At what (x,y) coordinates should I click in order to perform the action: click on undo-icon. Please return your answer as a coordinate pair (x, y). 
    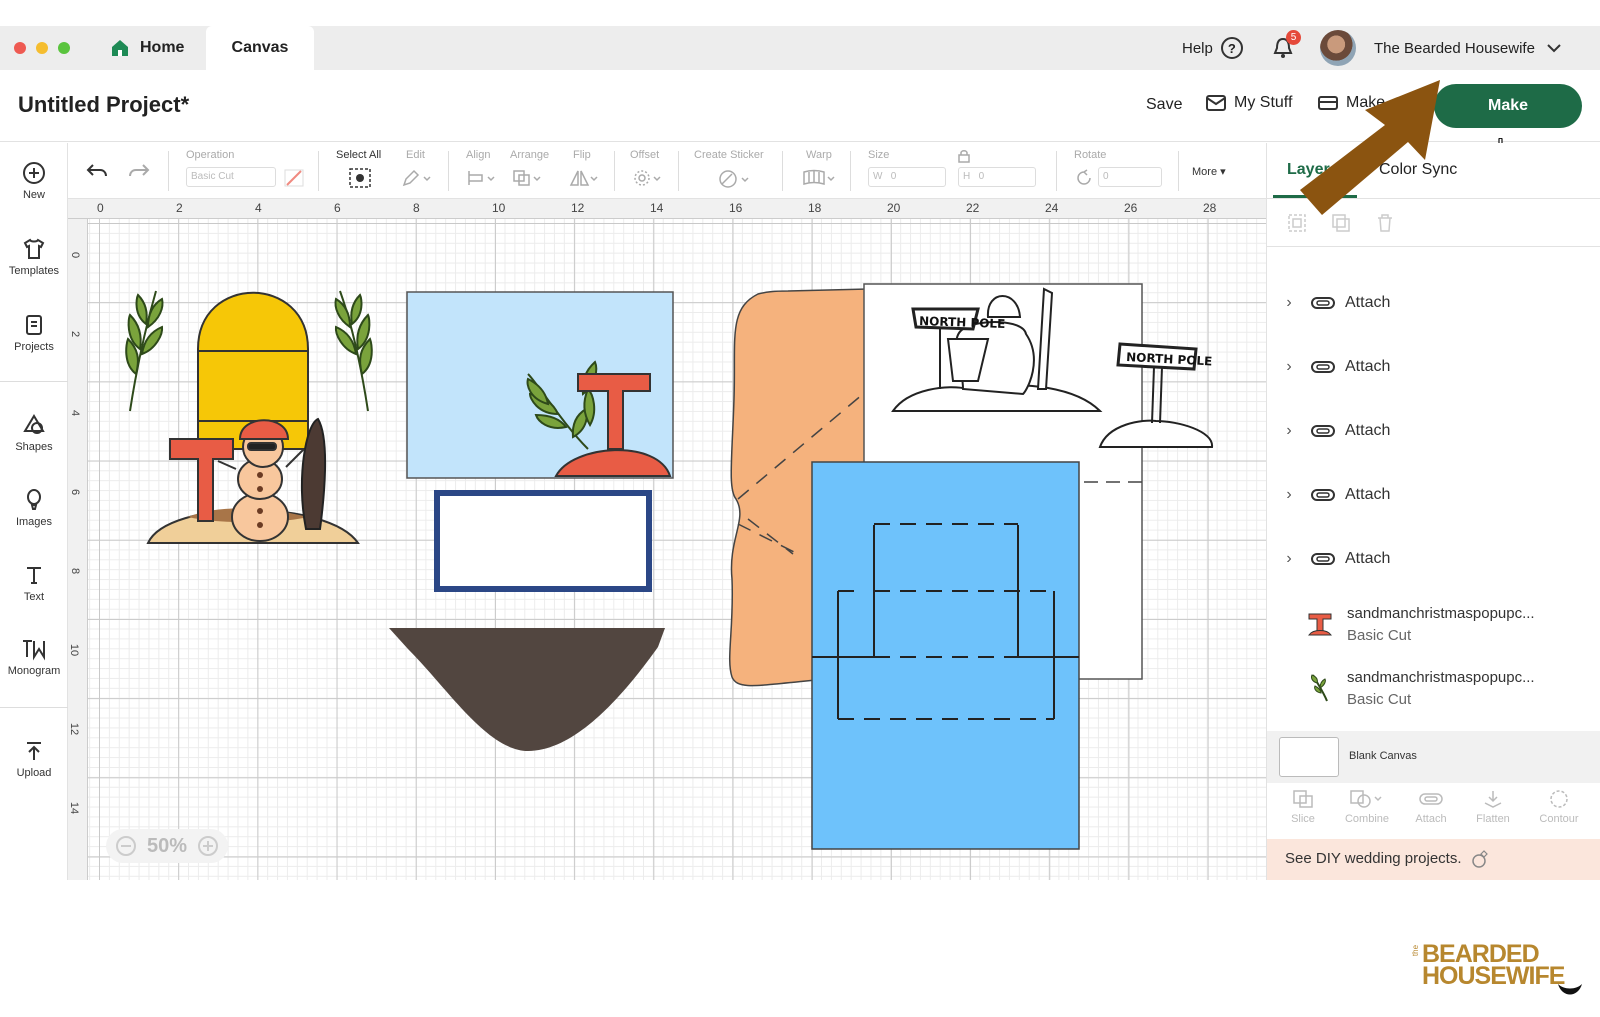
    Looking at the image, I should click on (97, 171).